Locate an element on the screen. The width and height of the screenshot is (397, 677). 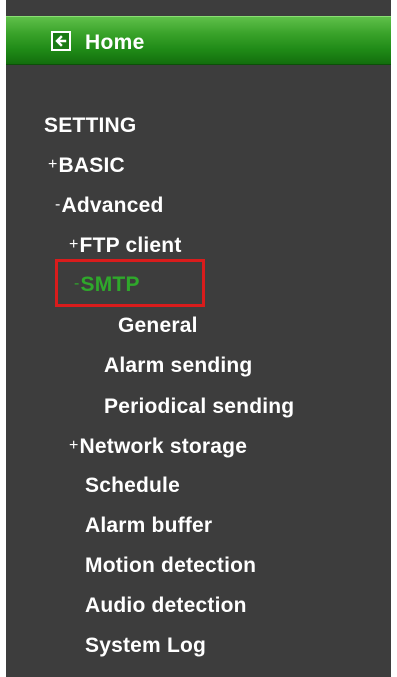
menu-item-ftp-client: +FTP client is located at coordinates (125, 245).